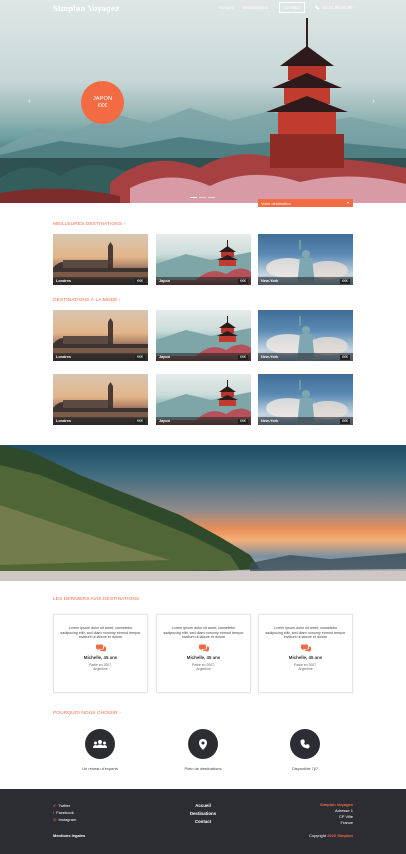  I want to click on facebook-label: Facebook, so click(65, 812).